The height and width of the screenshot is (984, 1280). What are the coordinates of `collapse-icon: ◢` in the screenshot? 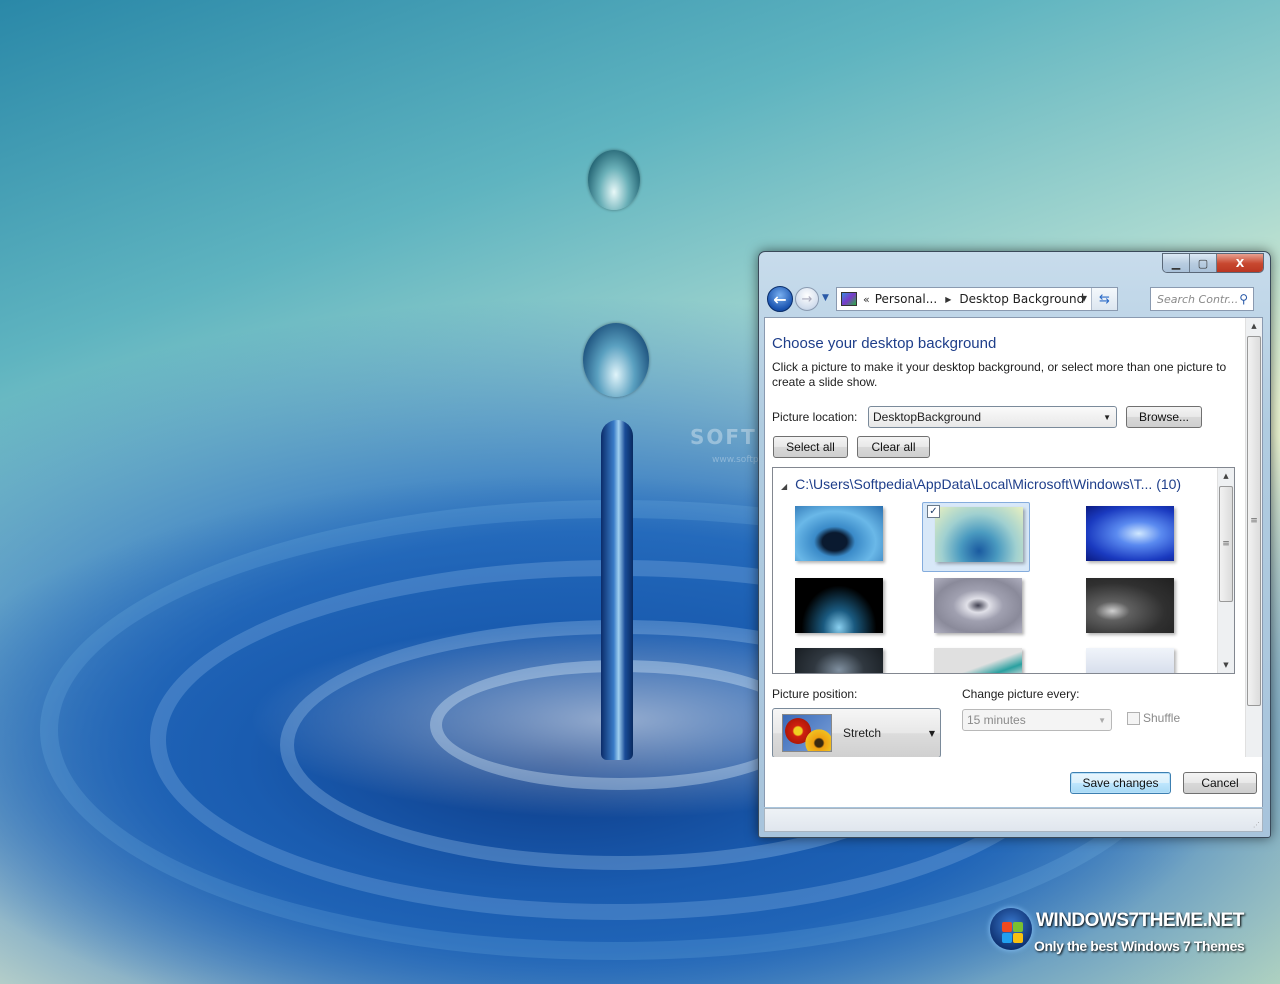 It's located at (784, 486).